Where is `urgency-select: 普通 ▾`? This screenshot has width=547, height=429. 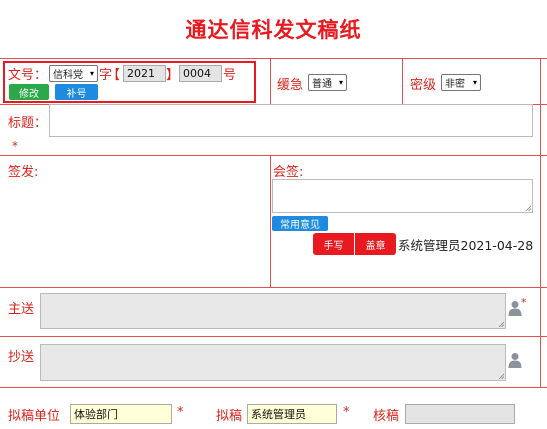
urgency-select: 普通 ▾ is located at coordinates (327, 82).